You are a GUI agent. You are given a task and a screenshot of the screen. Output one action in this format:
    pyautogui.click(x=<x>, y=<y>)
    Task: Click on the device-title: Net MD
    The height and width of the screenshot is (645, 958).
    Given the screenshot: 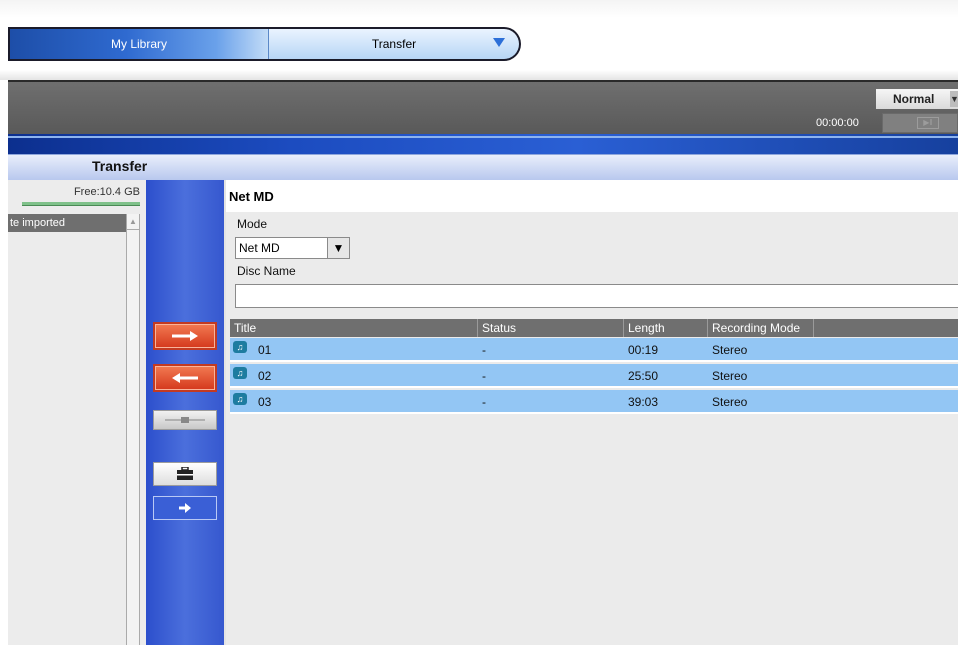 What is the action you would take?
    pyautogui.click(x=592, y=196)
    